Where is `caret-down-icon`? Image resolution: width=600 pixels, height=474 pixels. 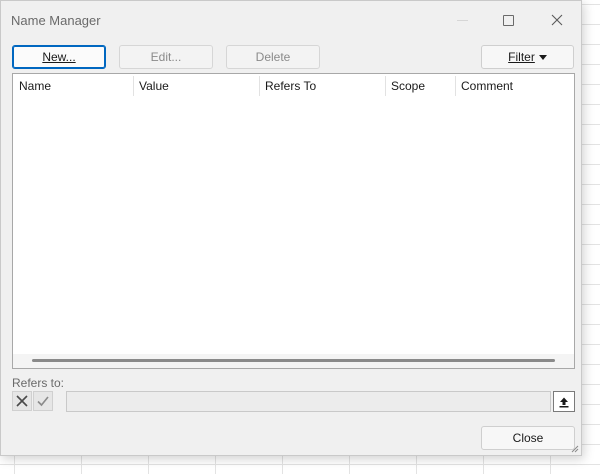 caret-down-icon is located at coordinates (542, 57).